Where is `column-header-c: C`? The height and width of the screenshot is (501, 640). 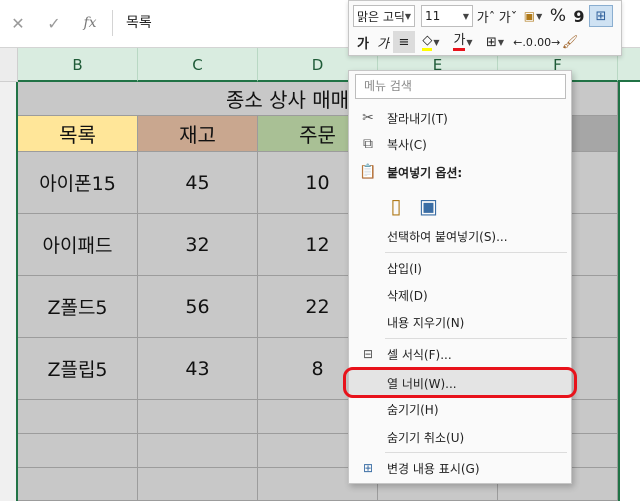 column-header-c: C is located at coordinates (198, 65).